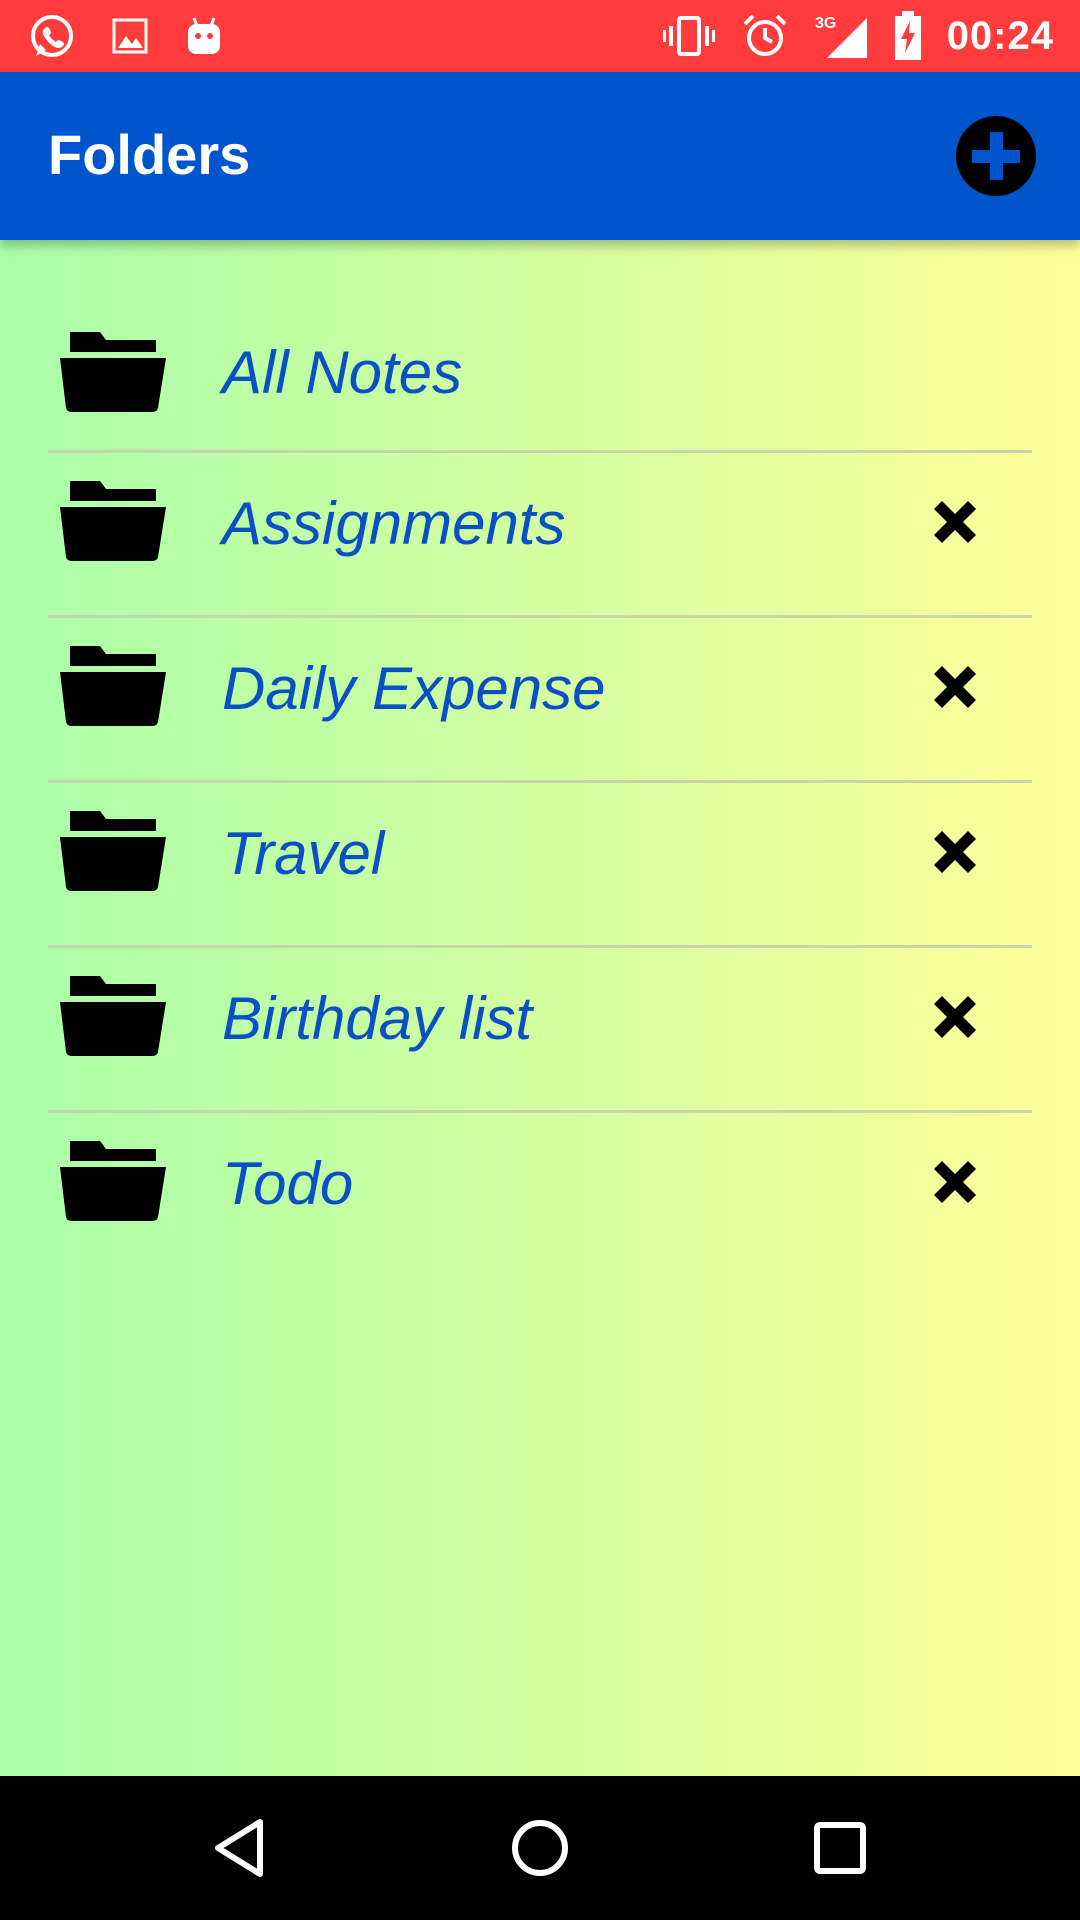  What do you see at coordinates (540, 1030) in the screenshot?
I see `list-item-birthday-list: Birthday list` at bounding box center [540, 1030].